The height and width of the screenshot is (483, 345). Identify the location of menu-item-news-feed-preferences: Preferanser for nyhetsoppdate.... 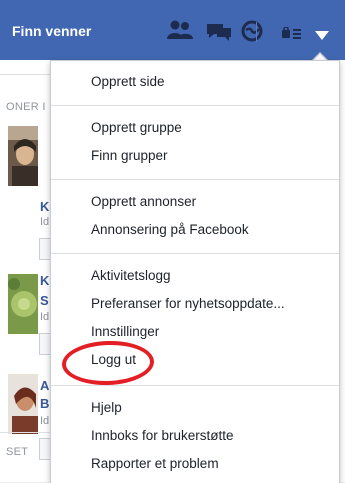
(188, 303).